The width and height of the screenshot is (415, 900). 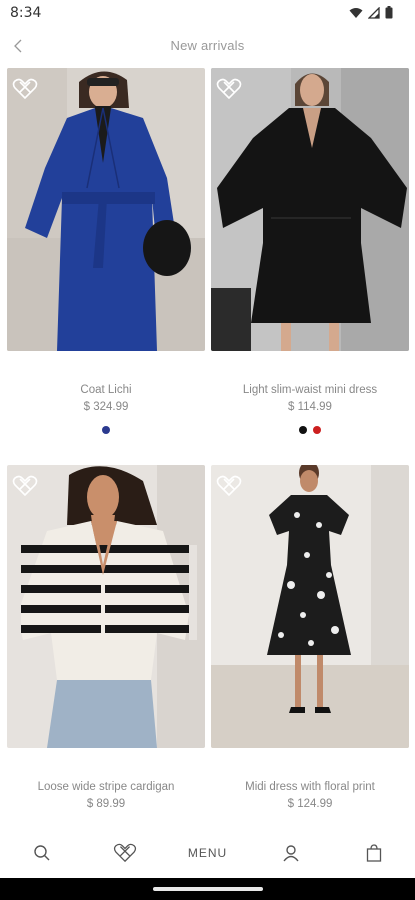 I want to click on battery-icon, so click(x=389, y=15).